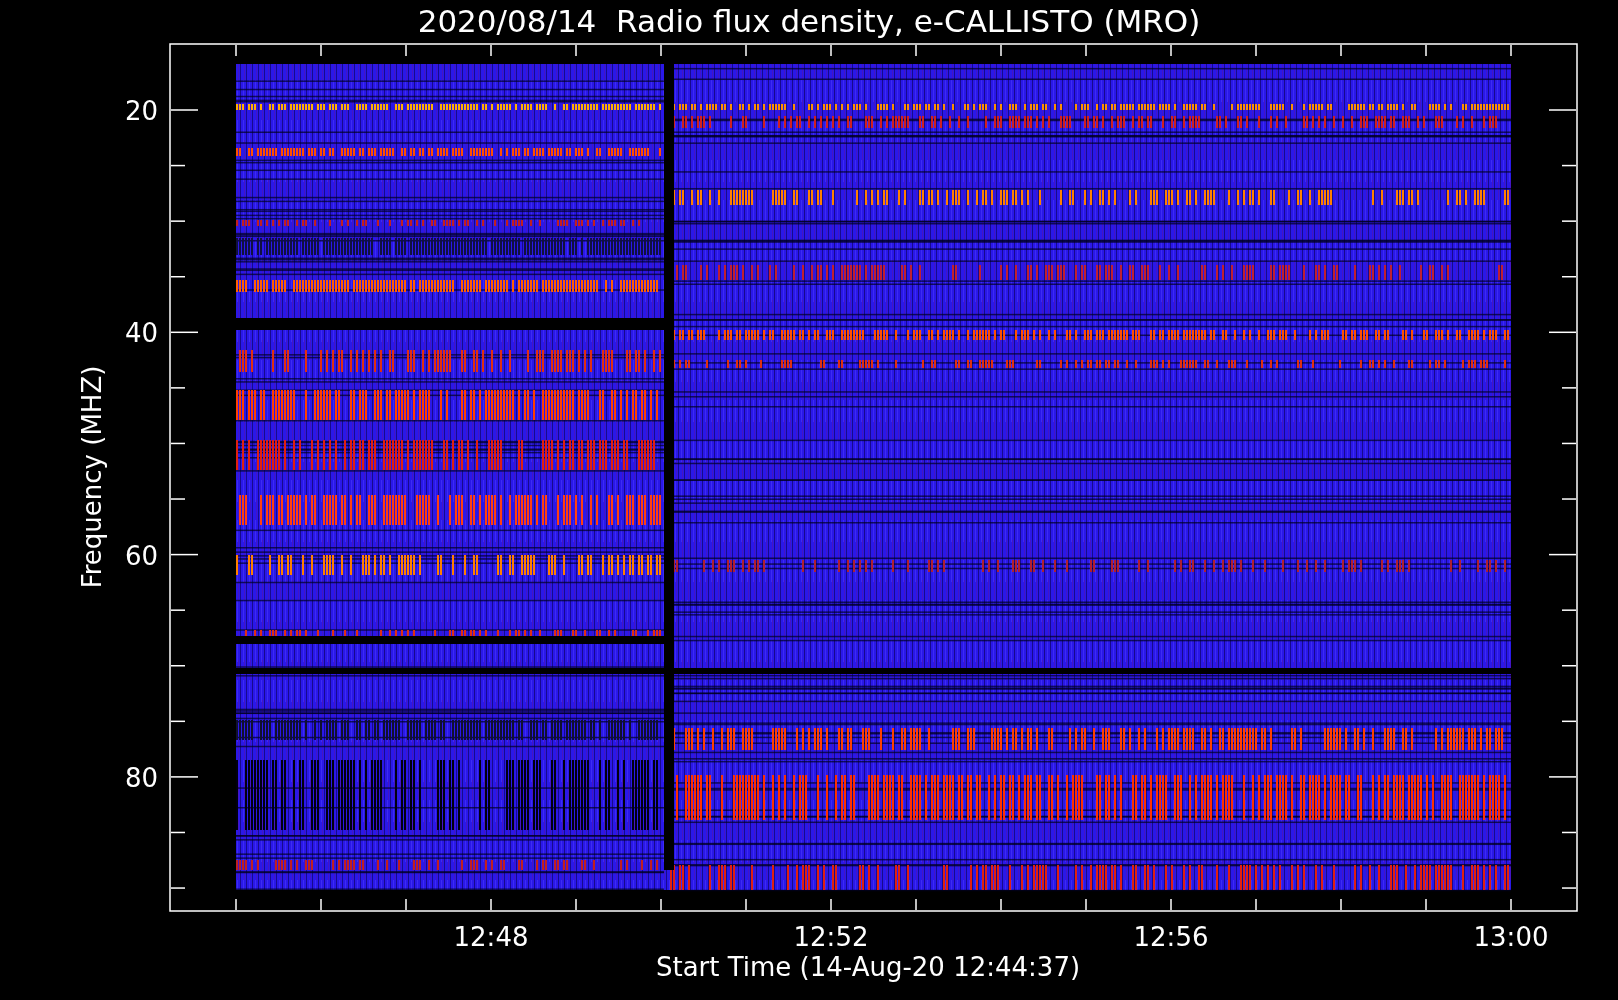 The image size is (1618, 1000). Describe the element at coordinates (141, 555) in the screenshot. I see `y-tick-label: 60` at that location.